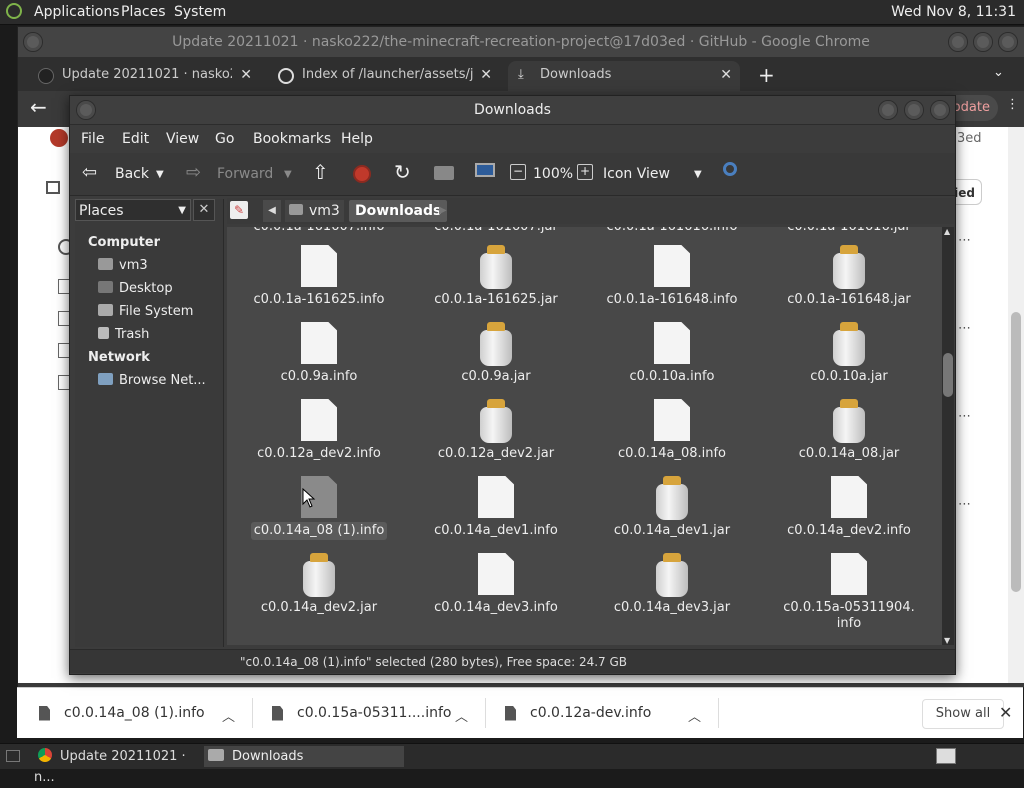 The image size is (1024, 788). I want to click on jar-file-item: c0.0.10a.jar, so click(849, 354).